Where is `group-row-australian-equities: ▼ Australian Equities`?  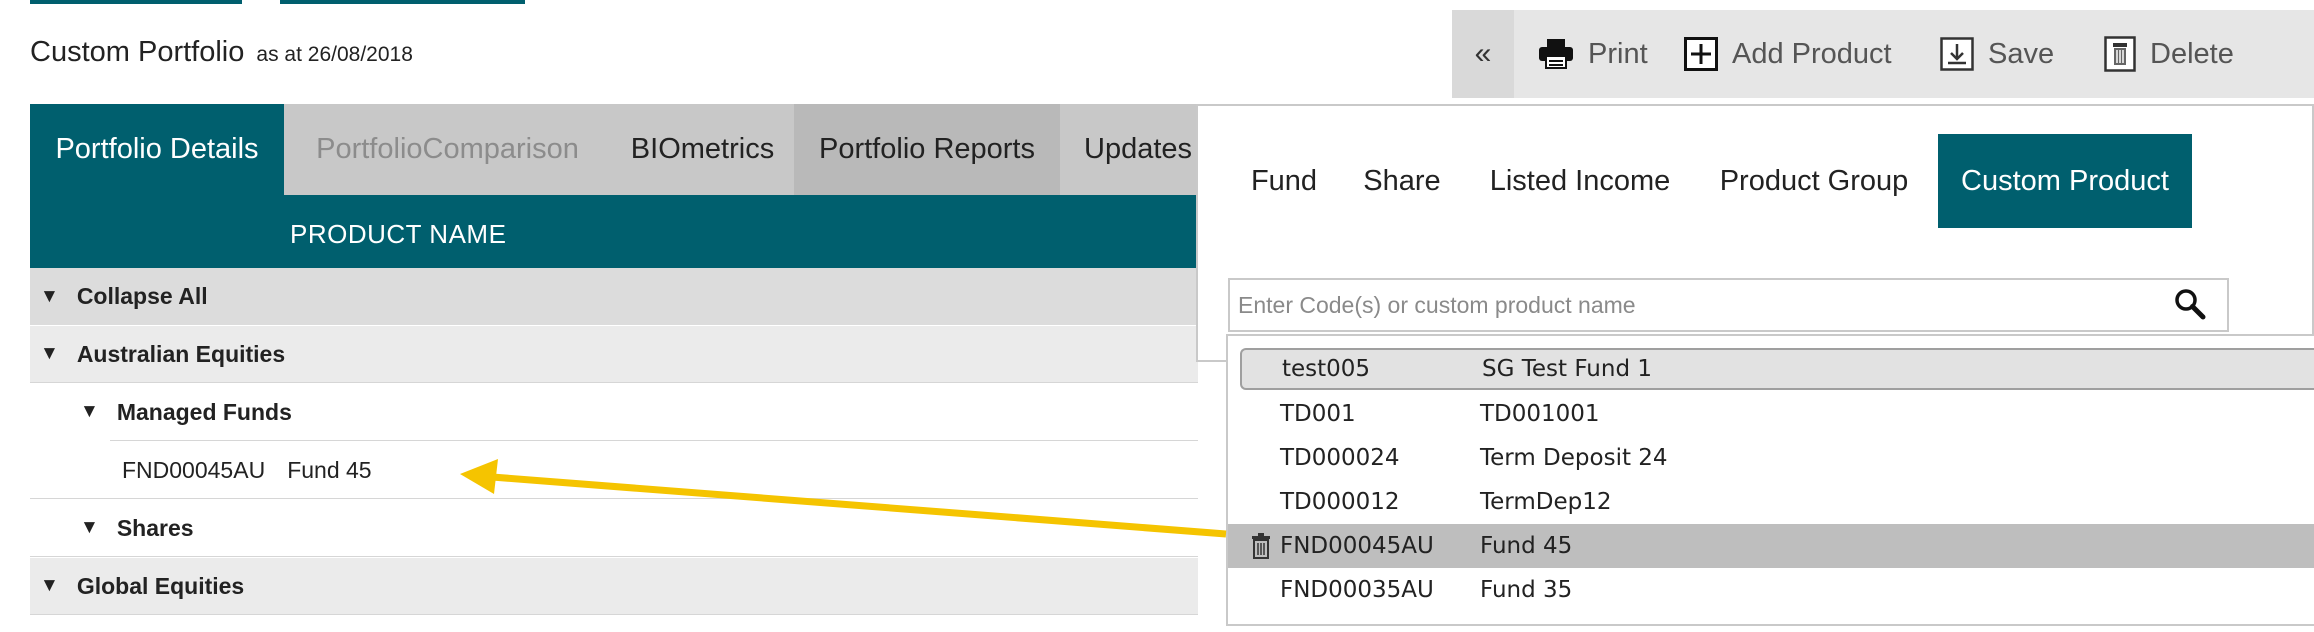
group-row-australian-equities: ▼ Australian Equities is located at coordinates (614, 354).